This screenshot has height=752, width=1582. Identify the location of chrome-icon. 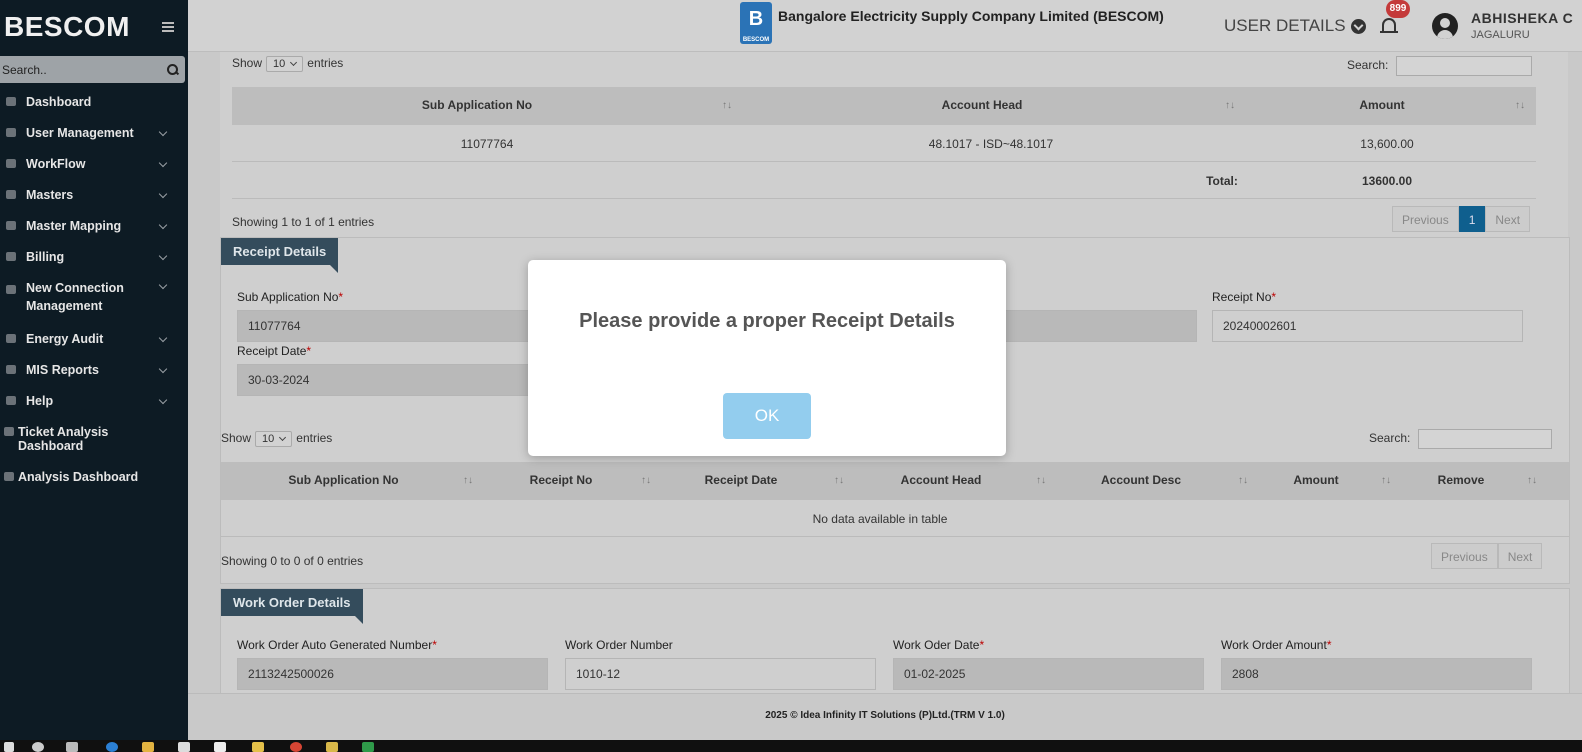
(296, 747).